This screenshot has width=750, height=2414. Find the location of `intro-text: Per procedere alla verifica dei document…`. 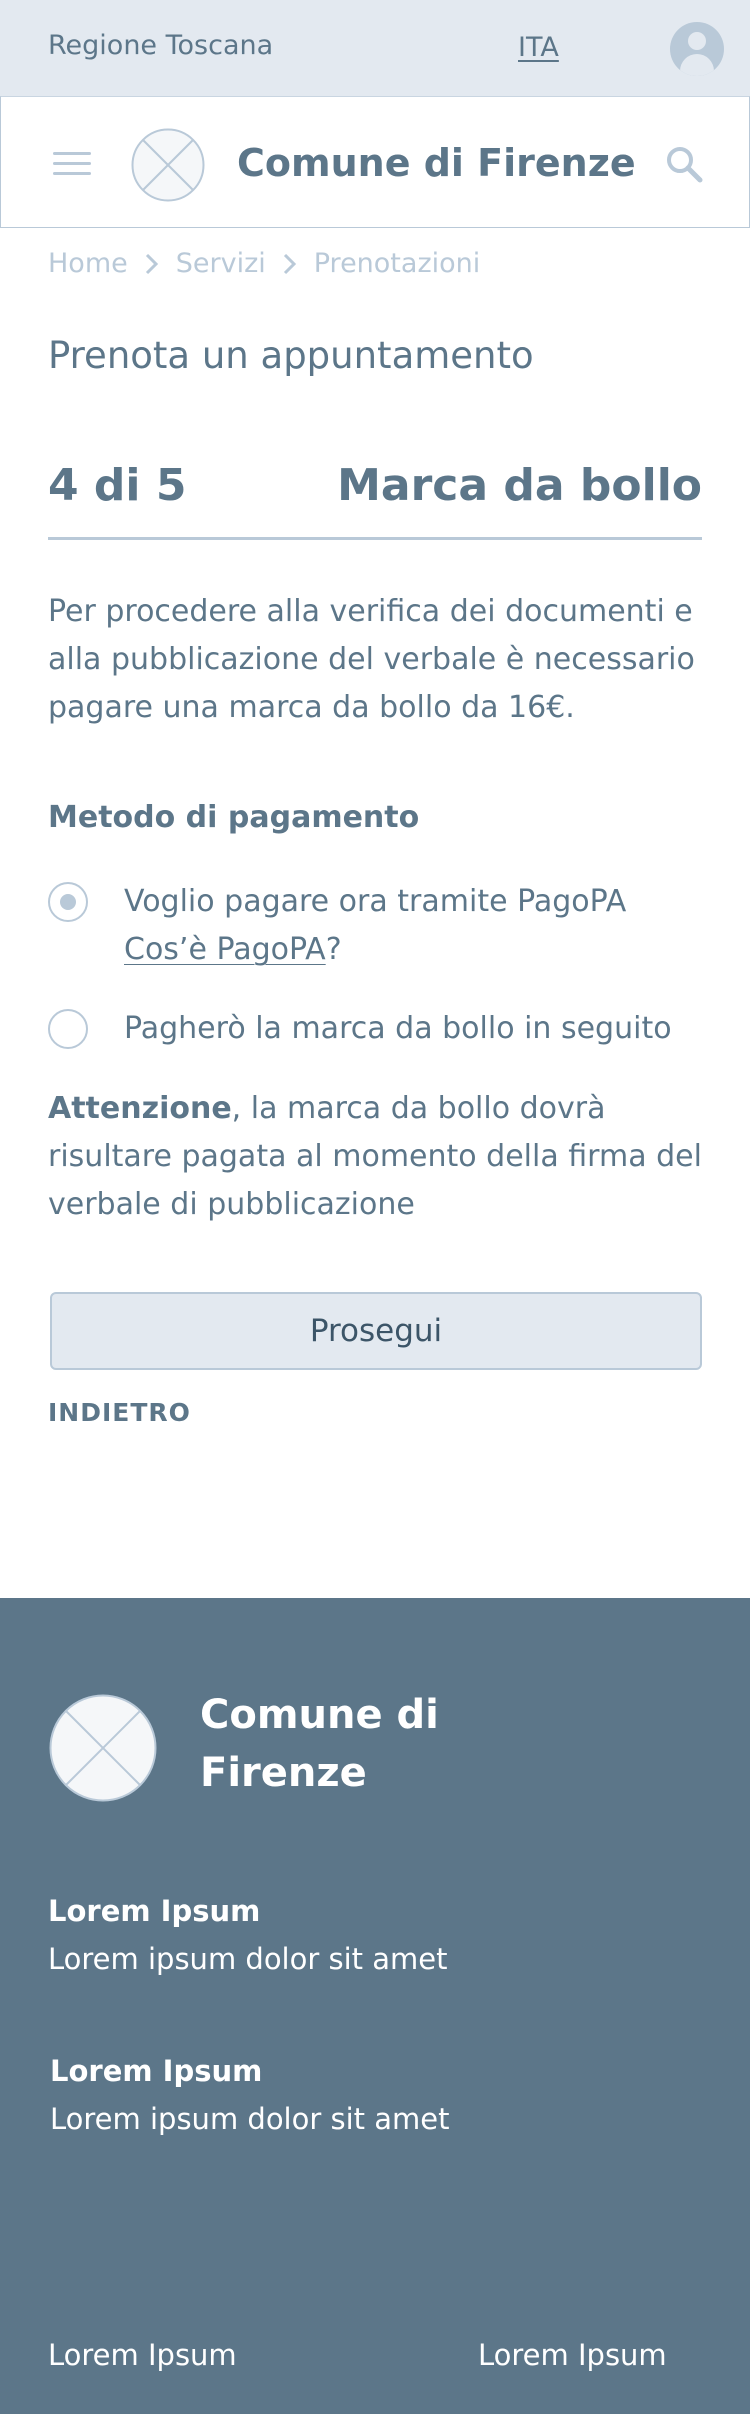

intro-text: Per procedere alla verifica dei document… is located at coordinates (371, 659).